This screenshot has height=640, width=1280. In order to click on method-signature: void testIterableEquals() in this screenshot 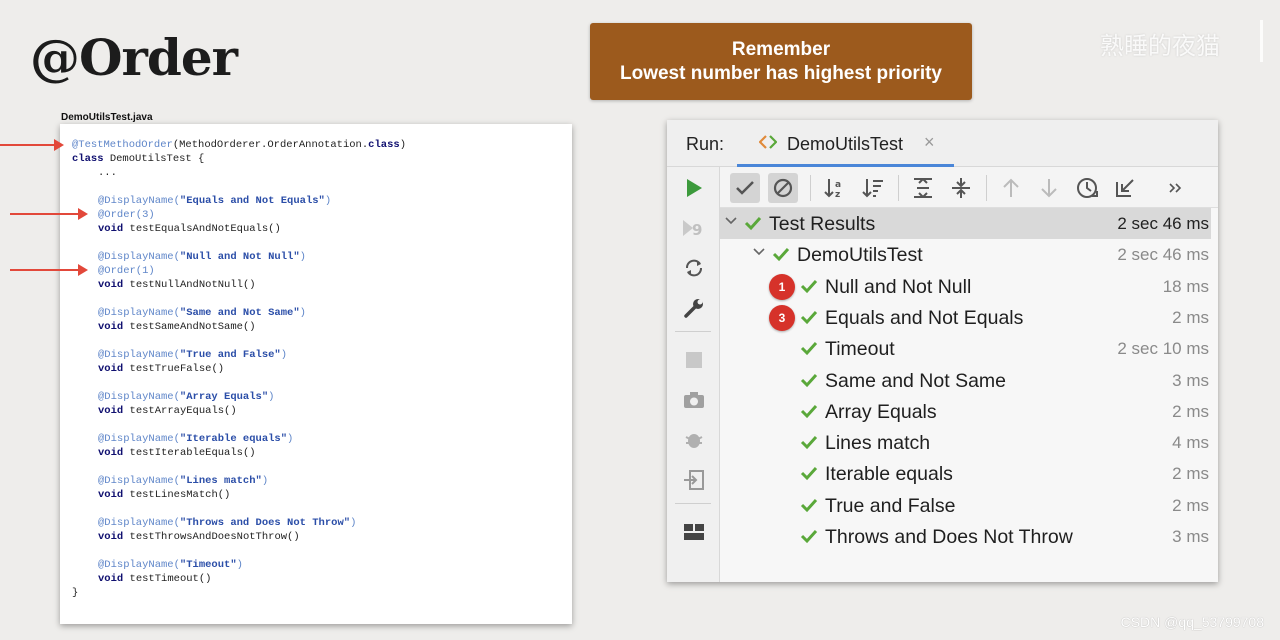, I will do `click(177, 453)`.